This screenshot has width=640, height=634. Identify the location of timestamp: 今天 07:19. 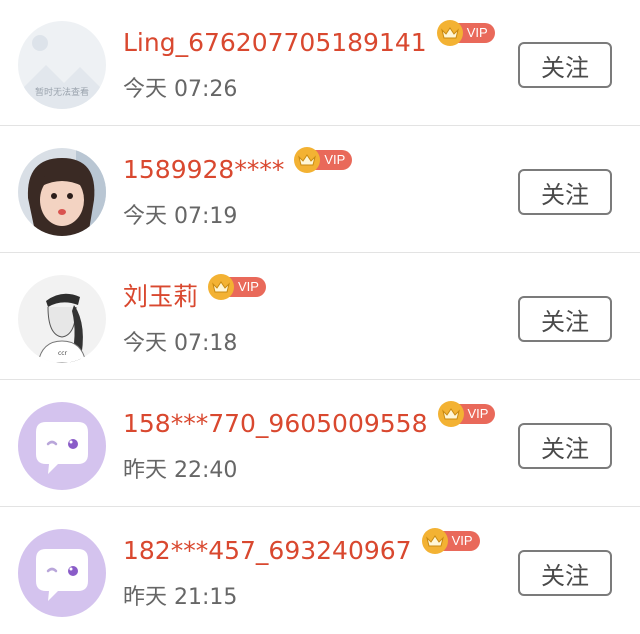
(180, 216).